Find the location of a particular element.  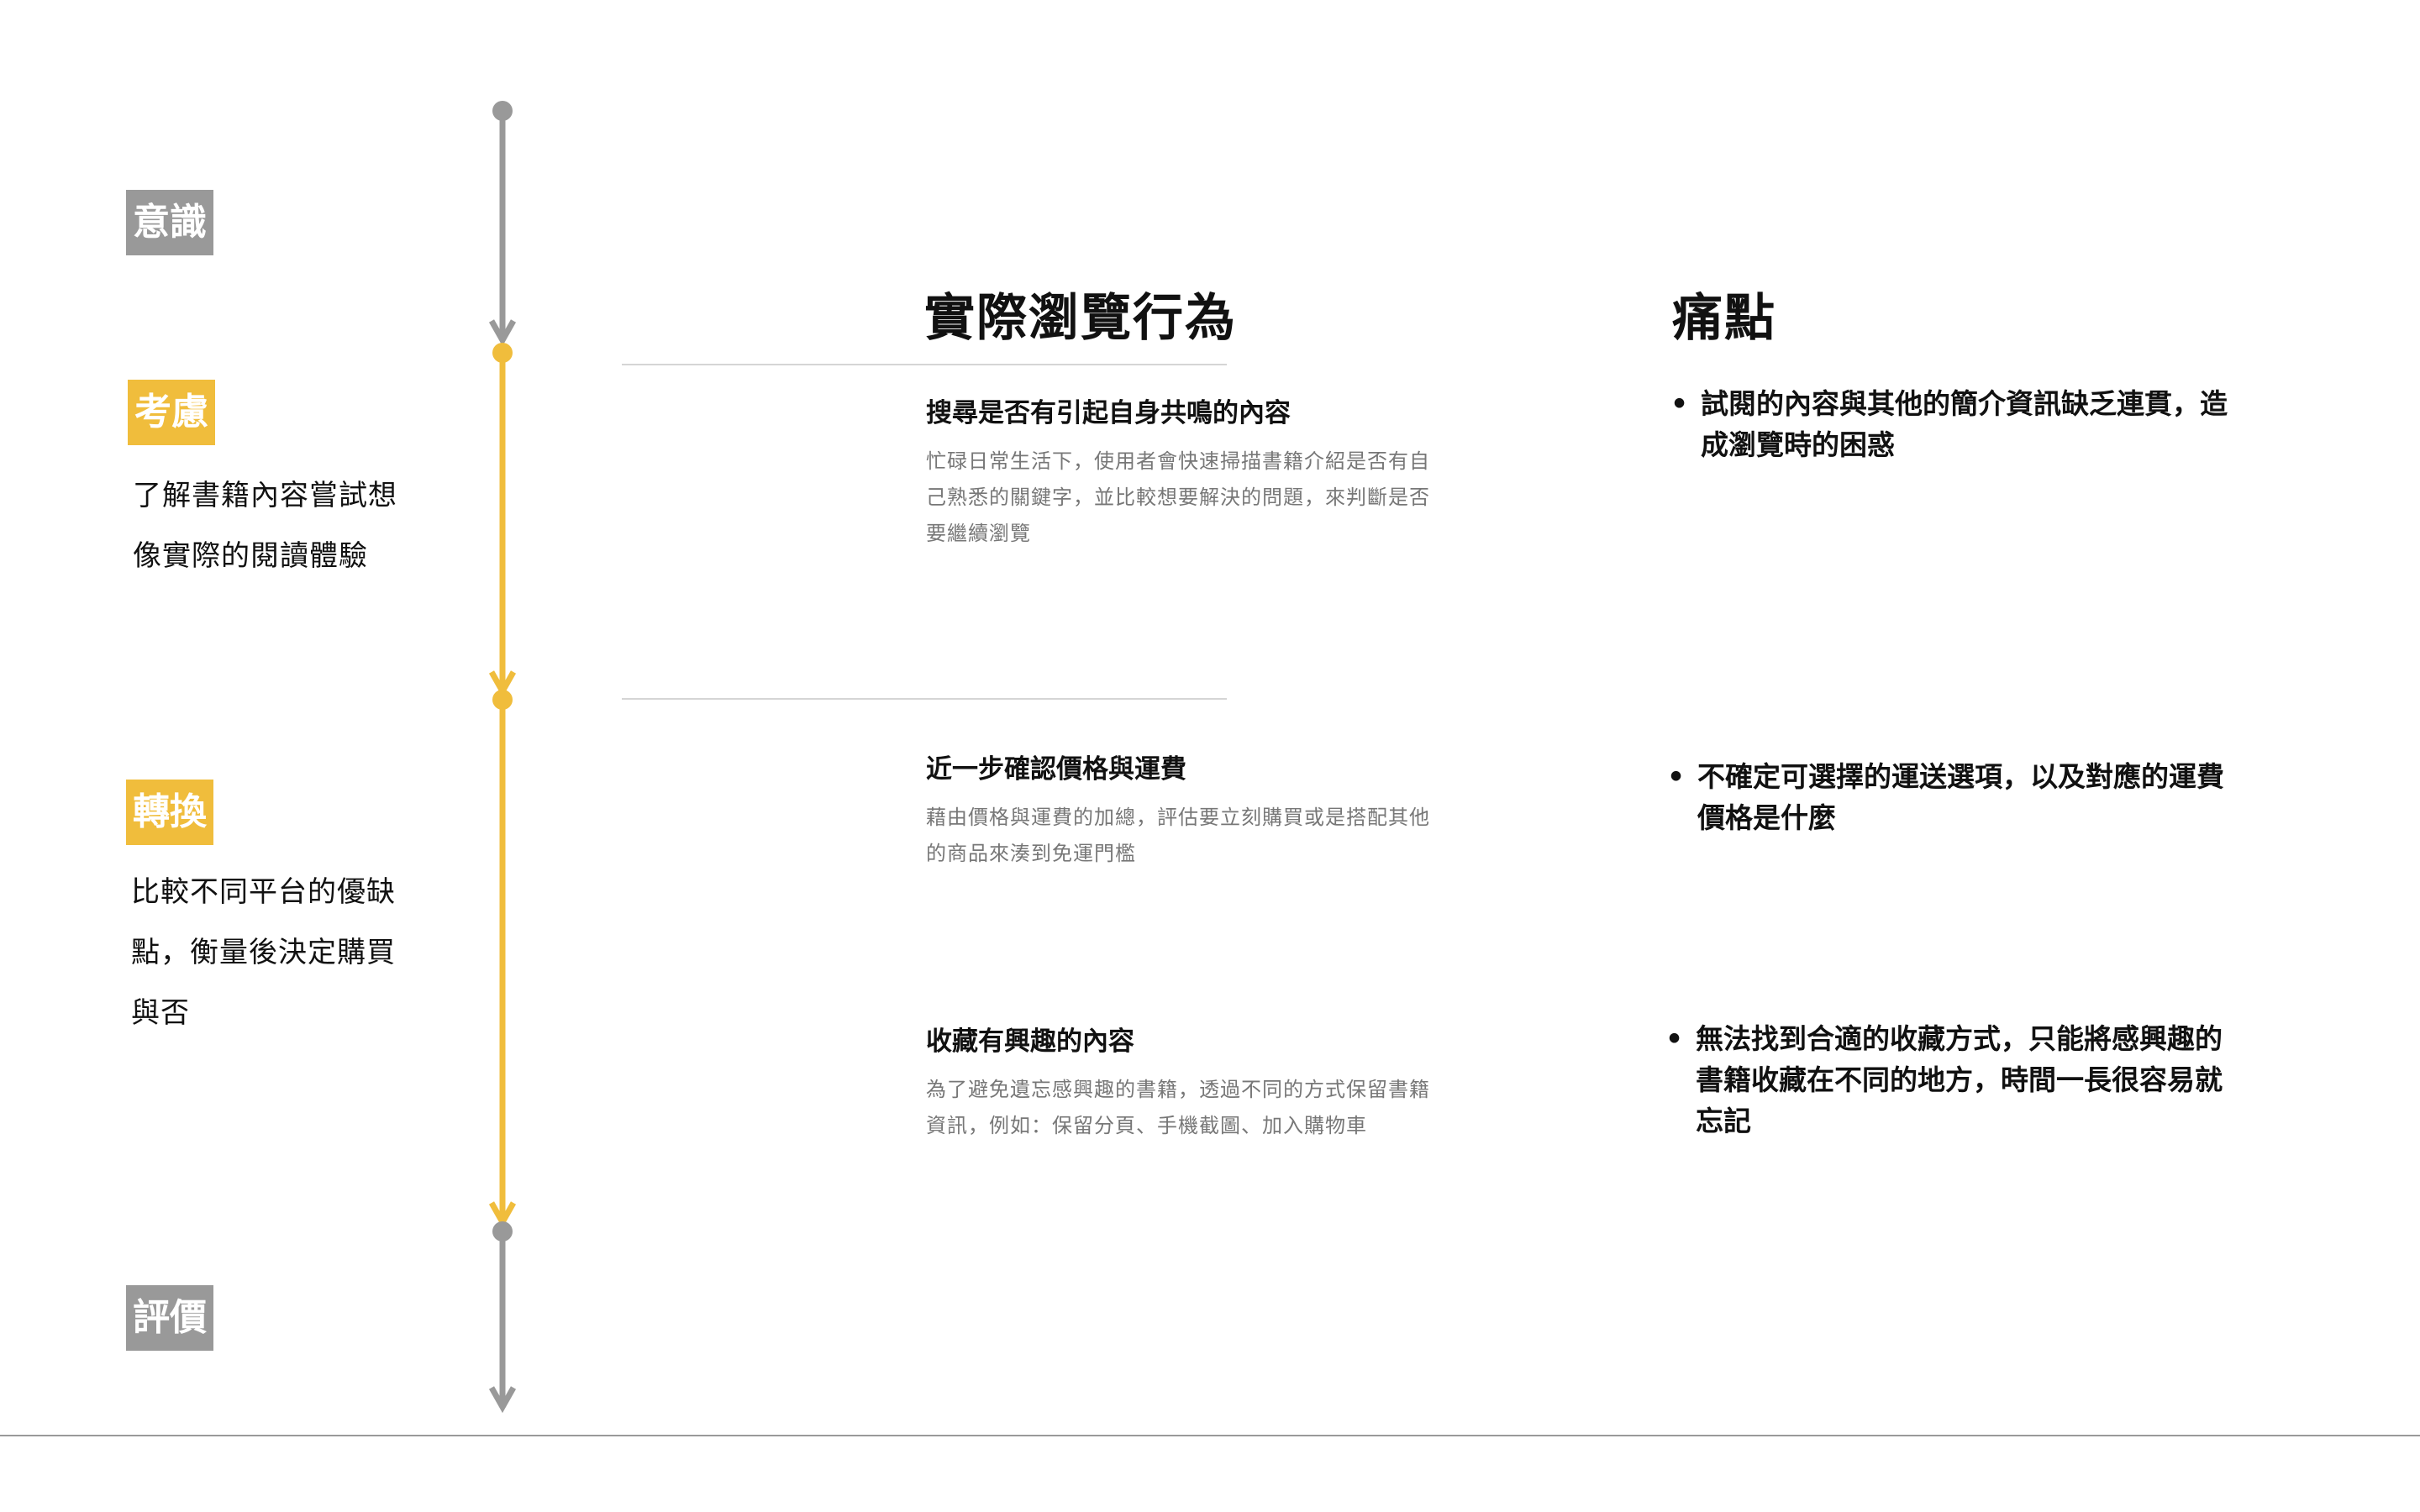

stage-tag-awareness: 意識 is located at coordinates (169, 222).